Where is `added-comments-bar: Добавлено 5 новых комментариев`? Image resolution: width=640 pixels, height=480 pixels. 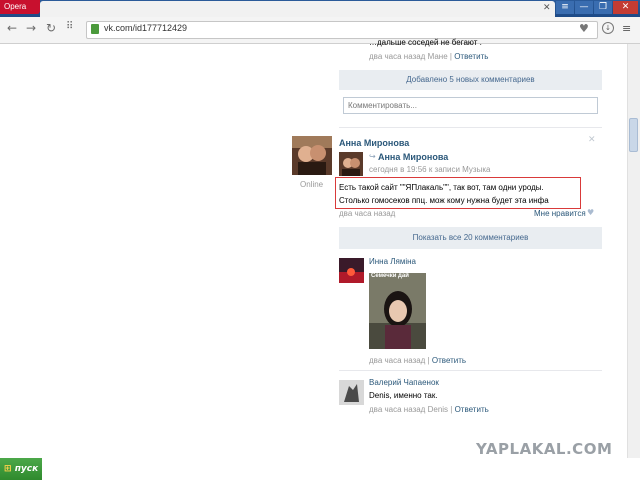 added-comments-bar: Добавлено 5 новых комментариев is located at coordinates (470, 80).